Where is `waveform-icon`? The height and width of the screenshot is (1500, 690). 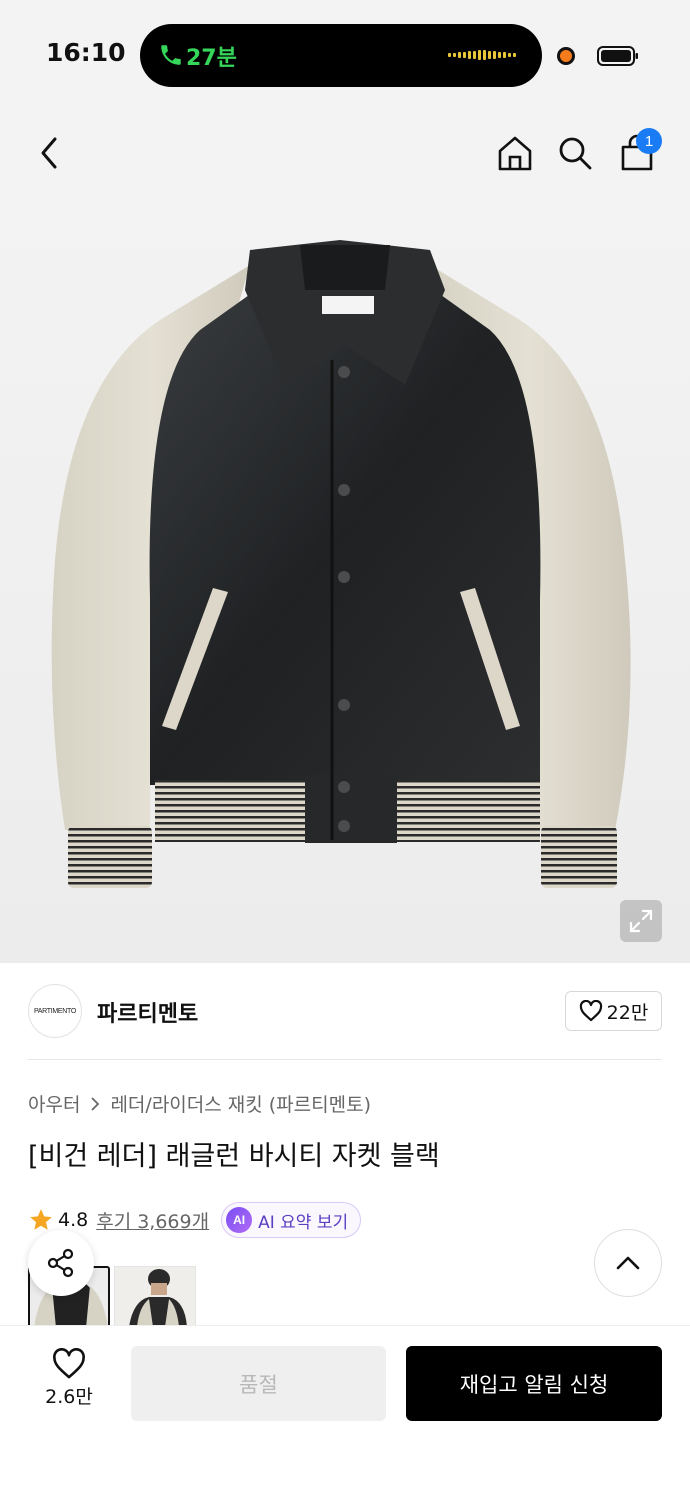
waveform-icon is located at coordinates (482, 55).